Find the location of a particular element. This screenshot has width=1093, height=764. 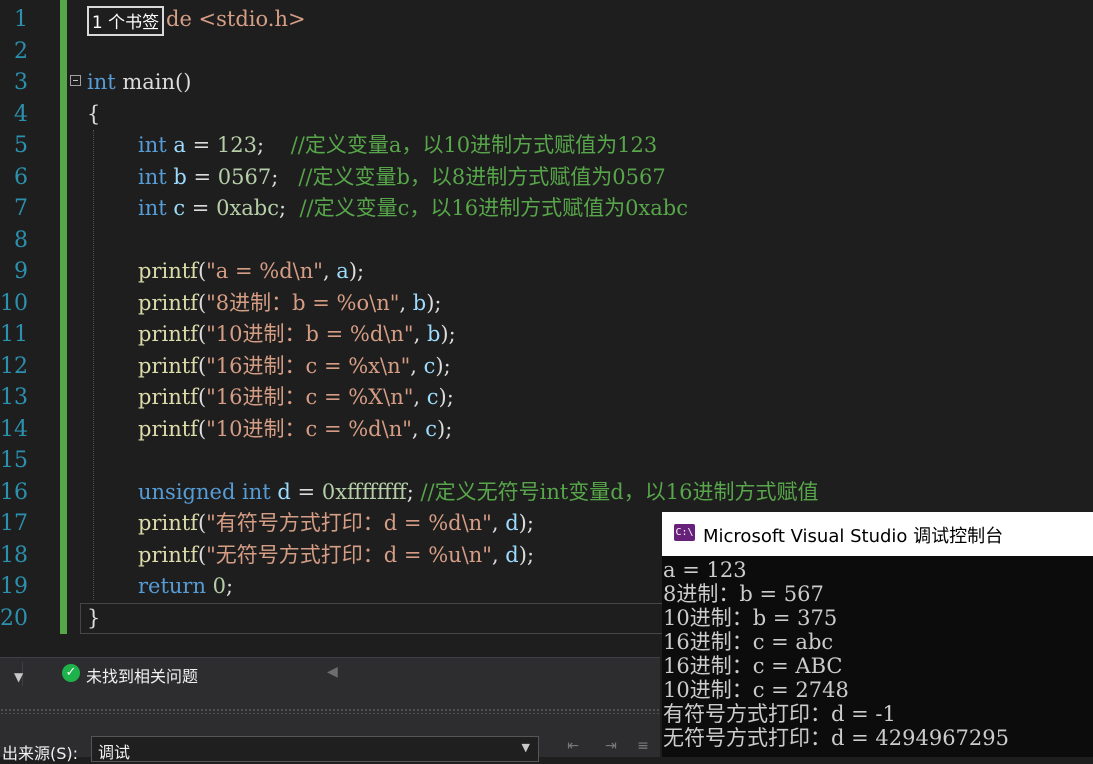

line-number: 8 is located at coordinates (21, 240).